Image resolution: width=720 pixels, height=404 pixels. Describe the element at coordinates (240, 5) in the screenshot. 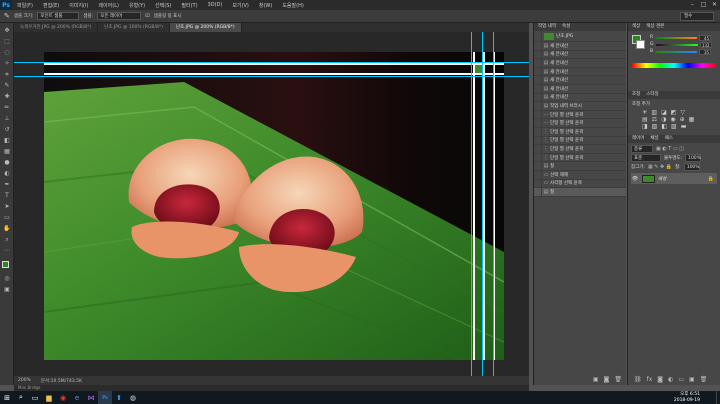

I see `menu-view: 보기(V)` at that location.